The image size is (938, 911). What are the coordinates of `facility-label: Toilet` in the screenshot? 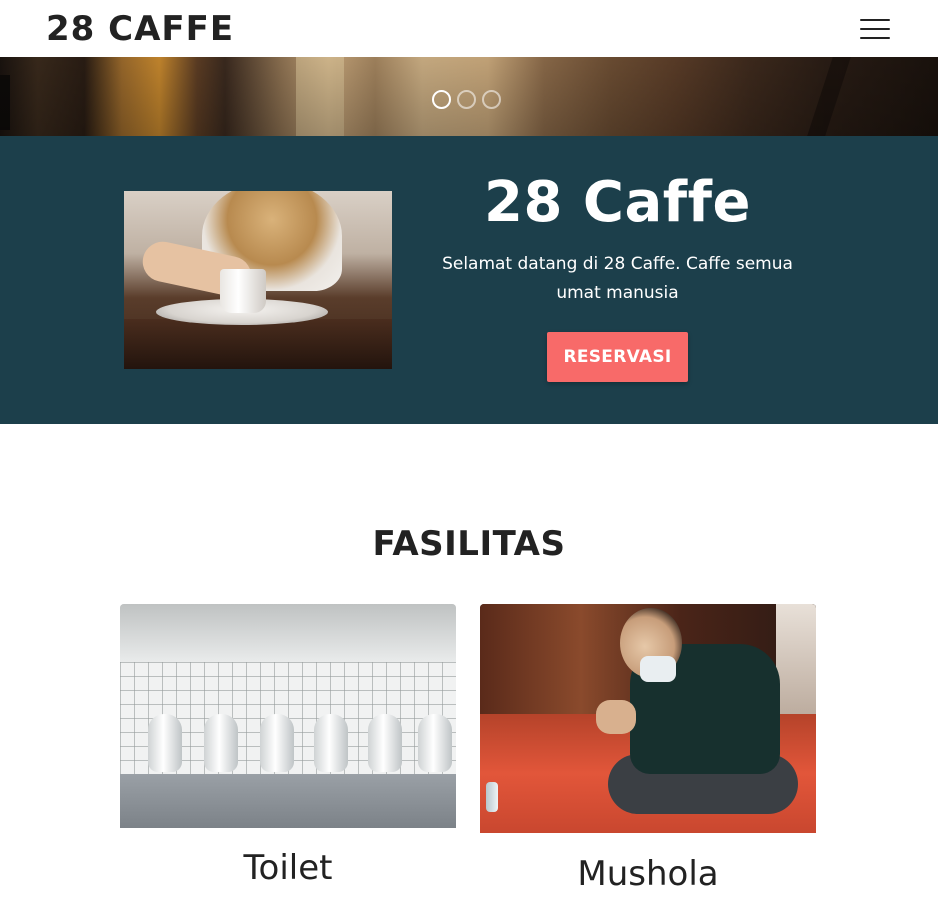 It's located at (288, 868).